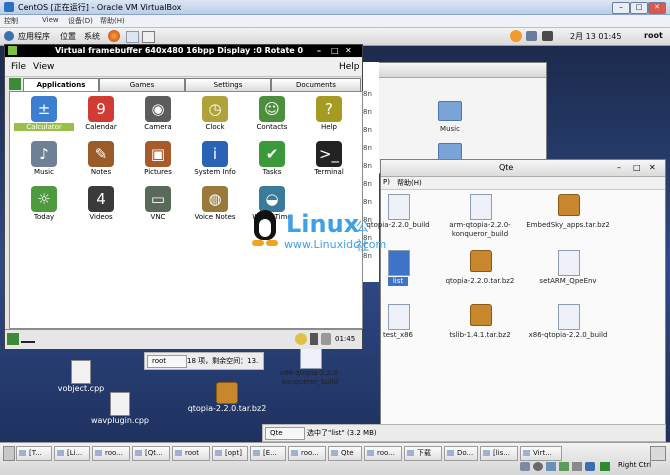  I want to click on minimize-button: –, so click(621, 8).